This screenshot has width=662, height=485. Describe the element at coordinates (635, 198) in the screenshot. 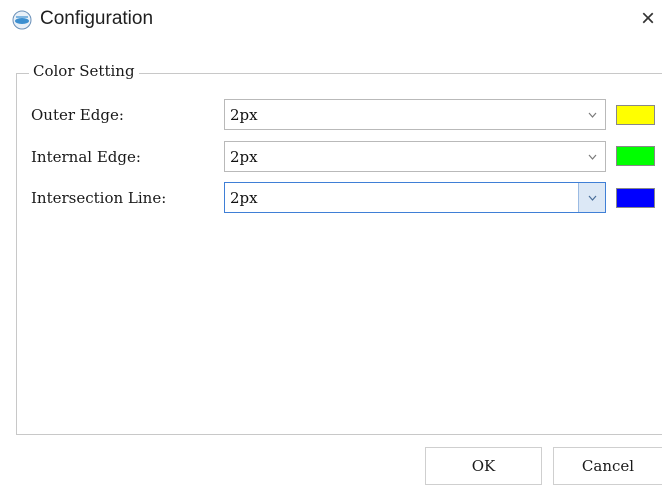

I see `intersection-line-color-swatch` at that location.